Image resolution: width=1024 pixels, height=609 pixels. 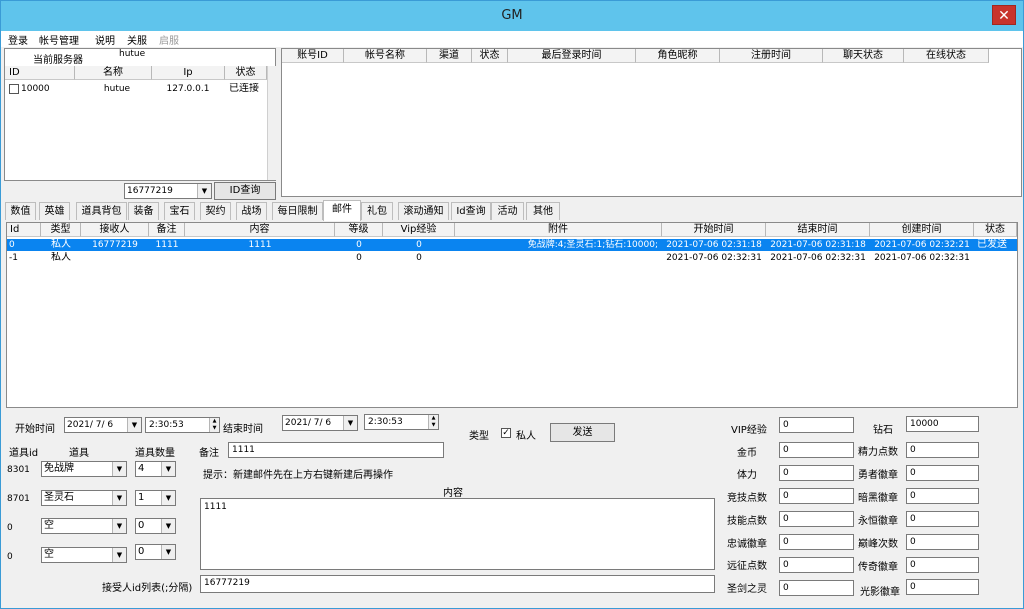 What do you see at coordinates (140, 89) in the screenshot?
I see `server-row: 10000 hutue 127.0.0.1 已连接` at bounding box center [140, 89].